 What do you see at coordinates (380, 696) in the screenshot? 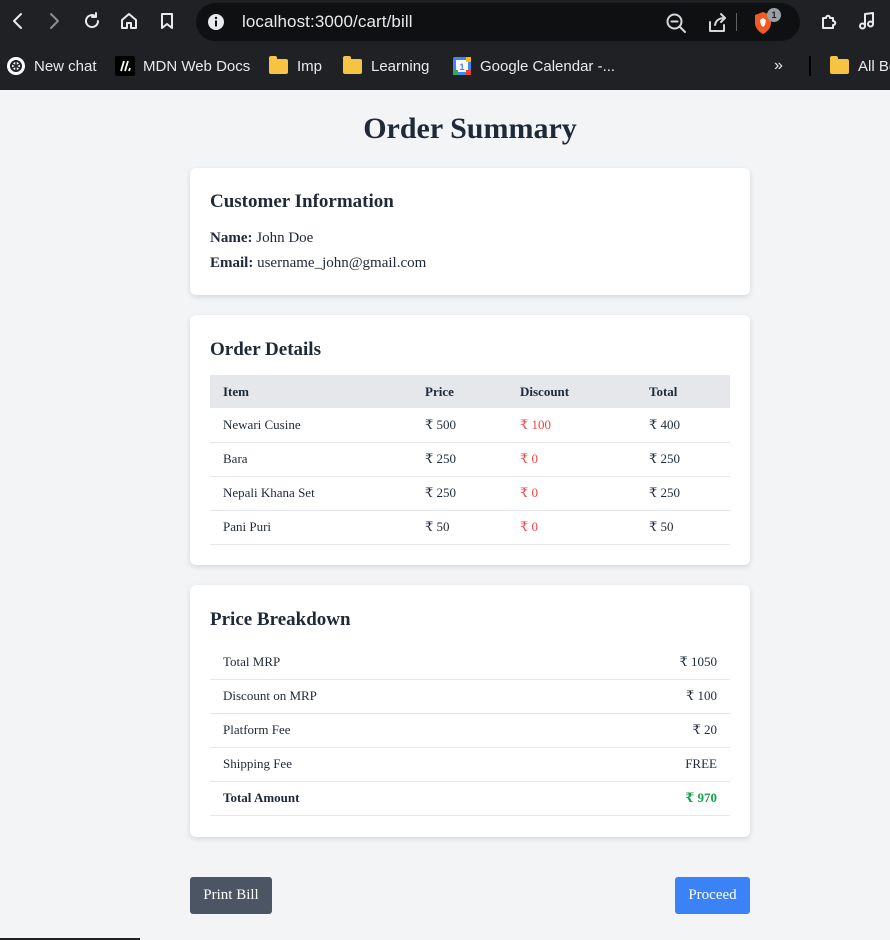
I see `breakdown-label: Discount on MRP` at bounding box center [380, 696].